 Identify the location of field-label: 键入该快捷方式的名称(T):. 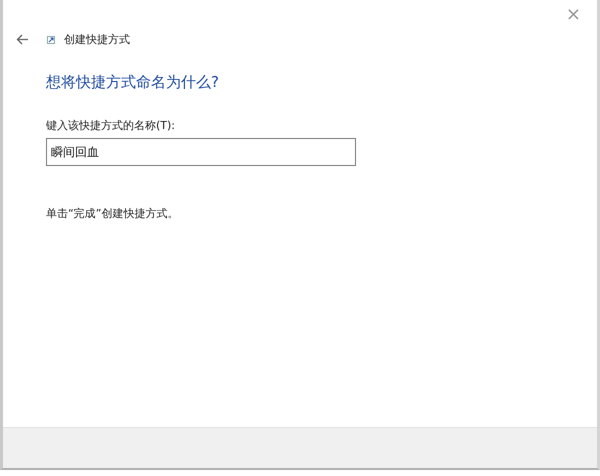
(111, 125).